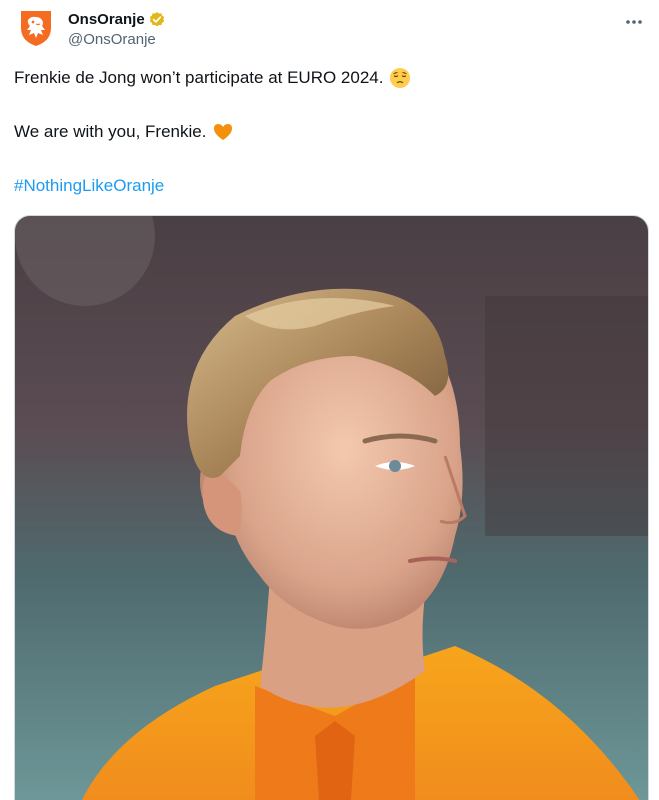  What do you see at coordinates (110, 131) in the screenshot?
I see `tweet-line-2-text: We are with you, Frenkie.` at bounding box center [110, 131].